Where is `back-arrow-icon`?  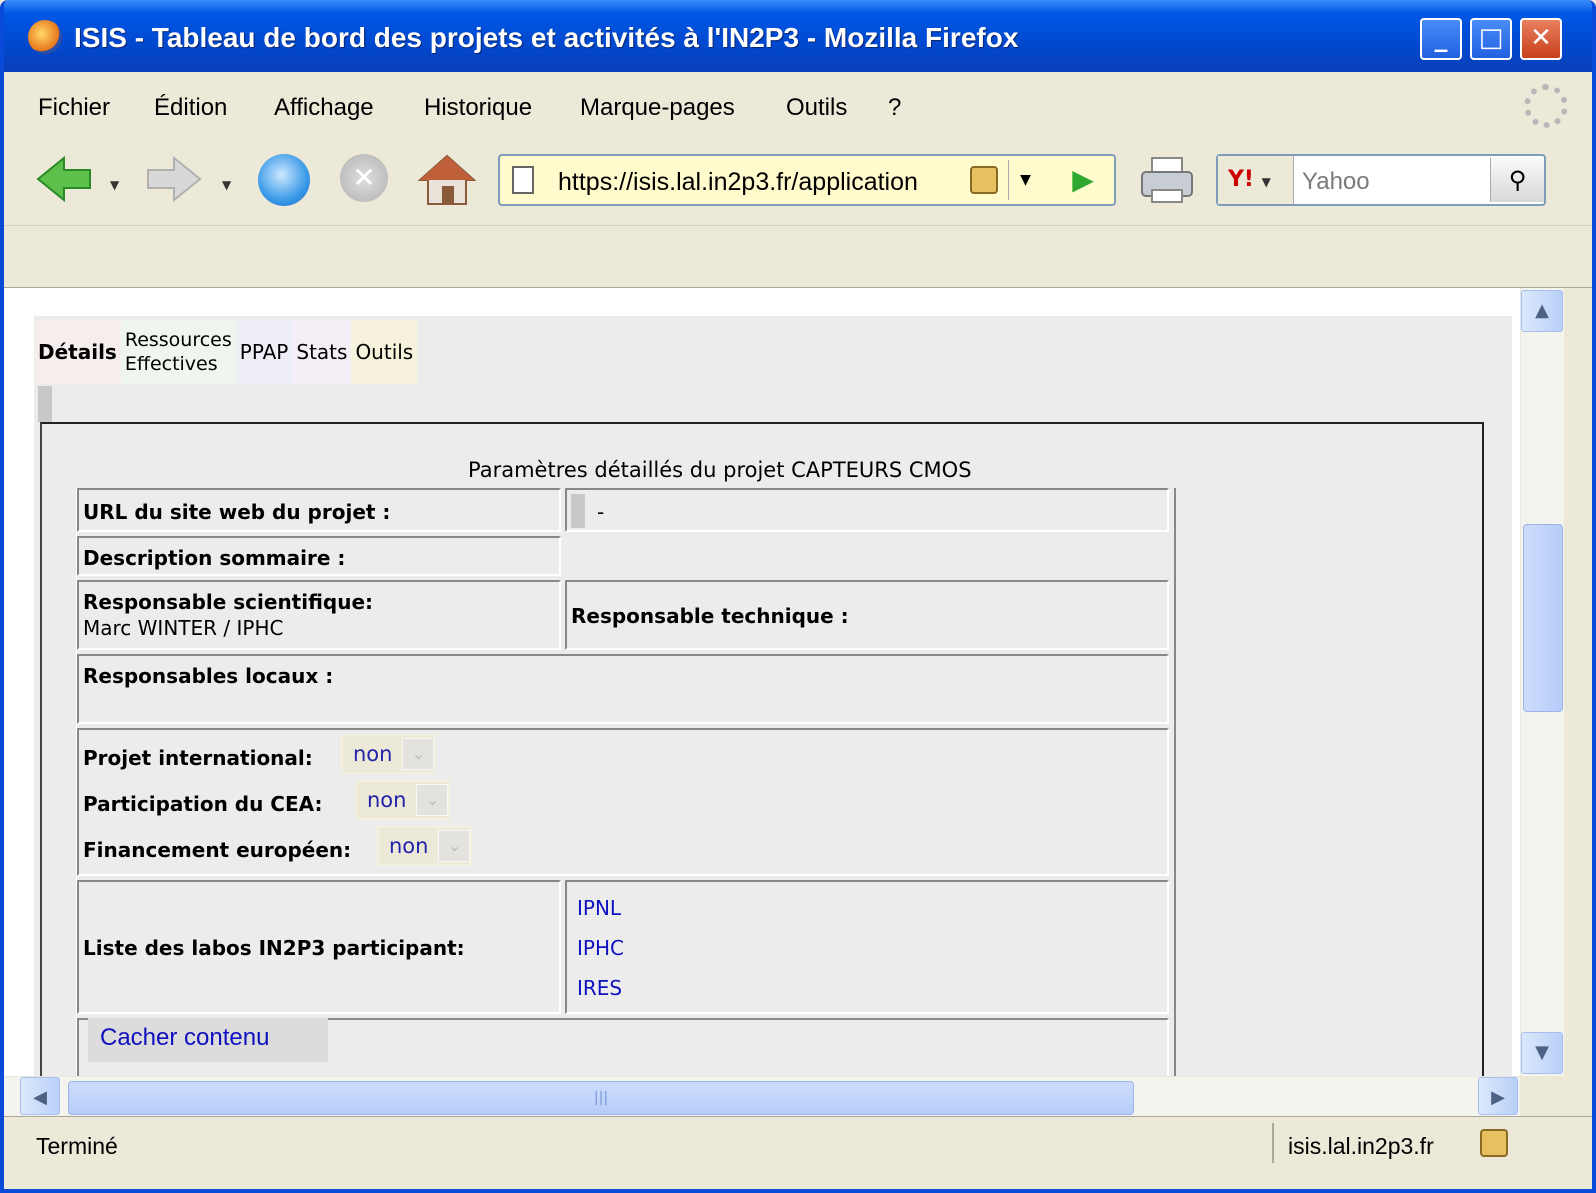 back-arrow-icon is located at coordinates (64, 179).